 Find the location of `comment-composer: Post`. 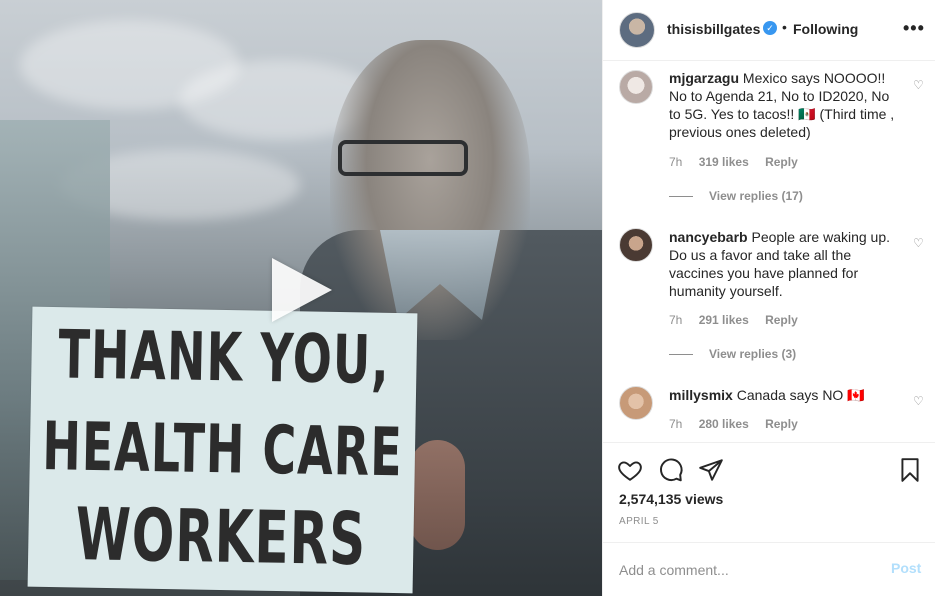

comment-composer: Post is located at coordinates (769, 569).